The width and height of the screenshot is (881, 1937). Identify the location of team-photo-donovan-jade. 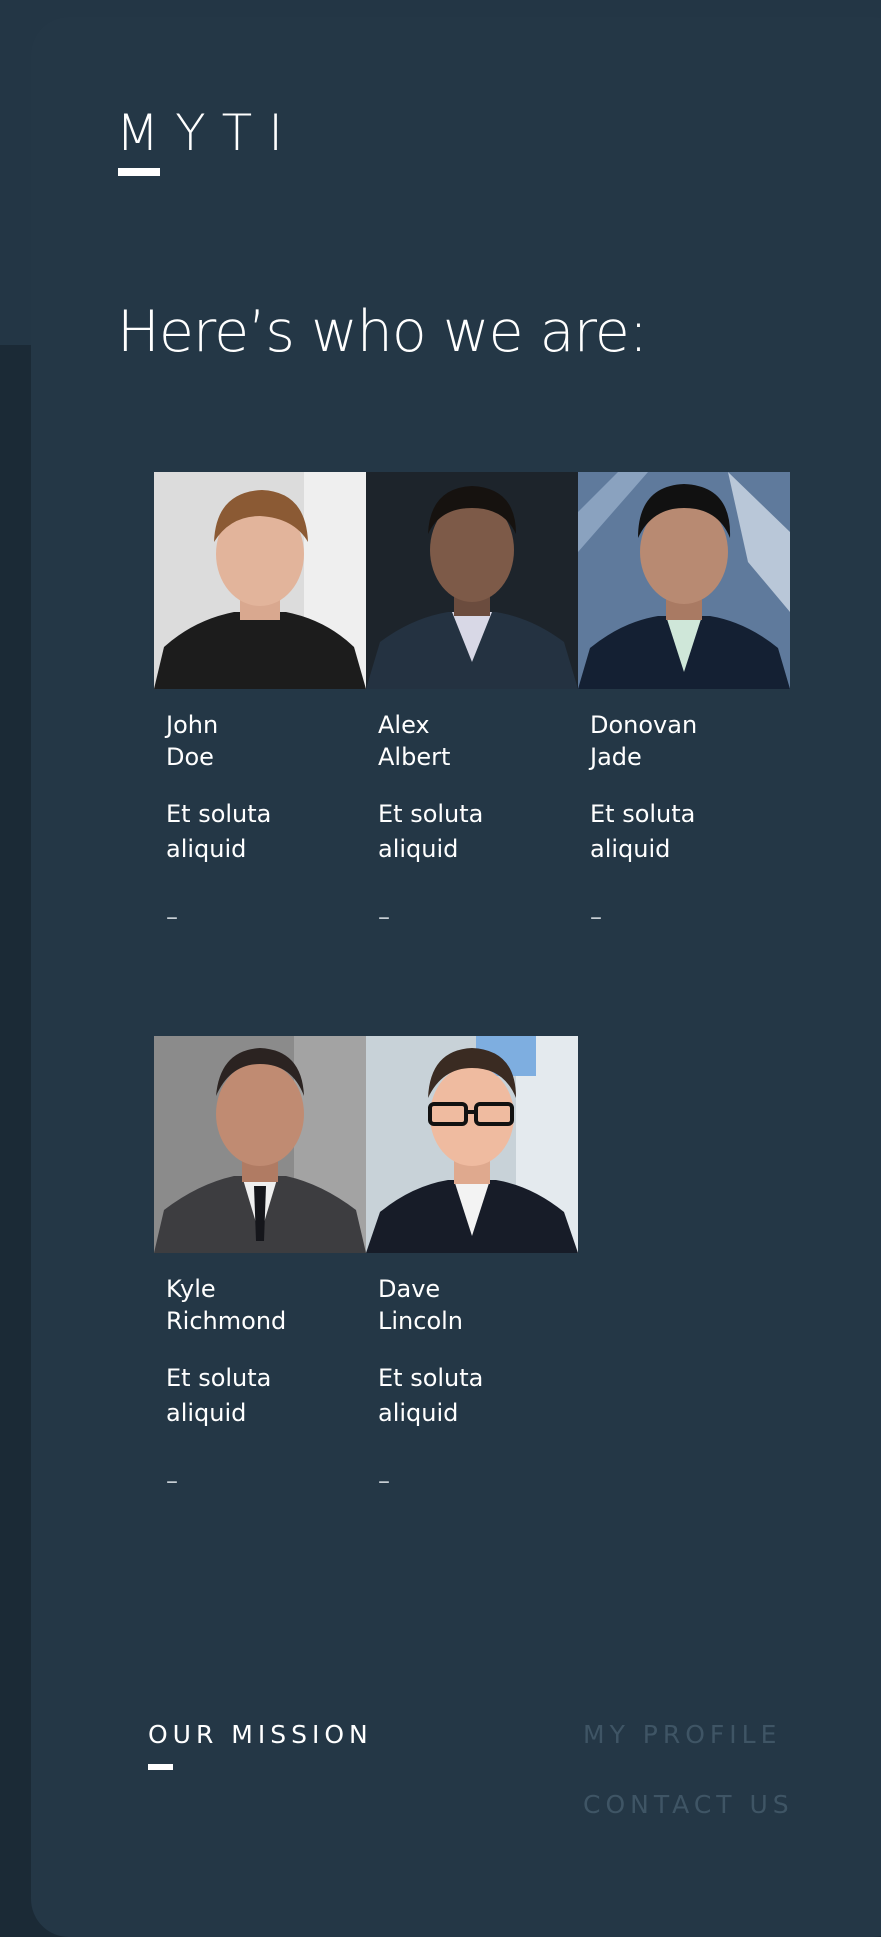
(684, 580).